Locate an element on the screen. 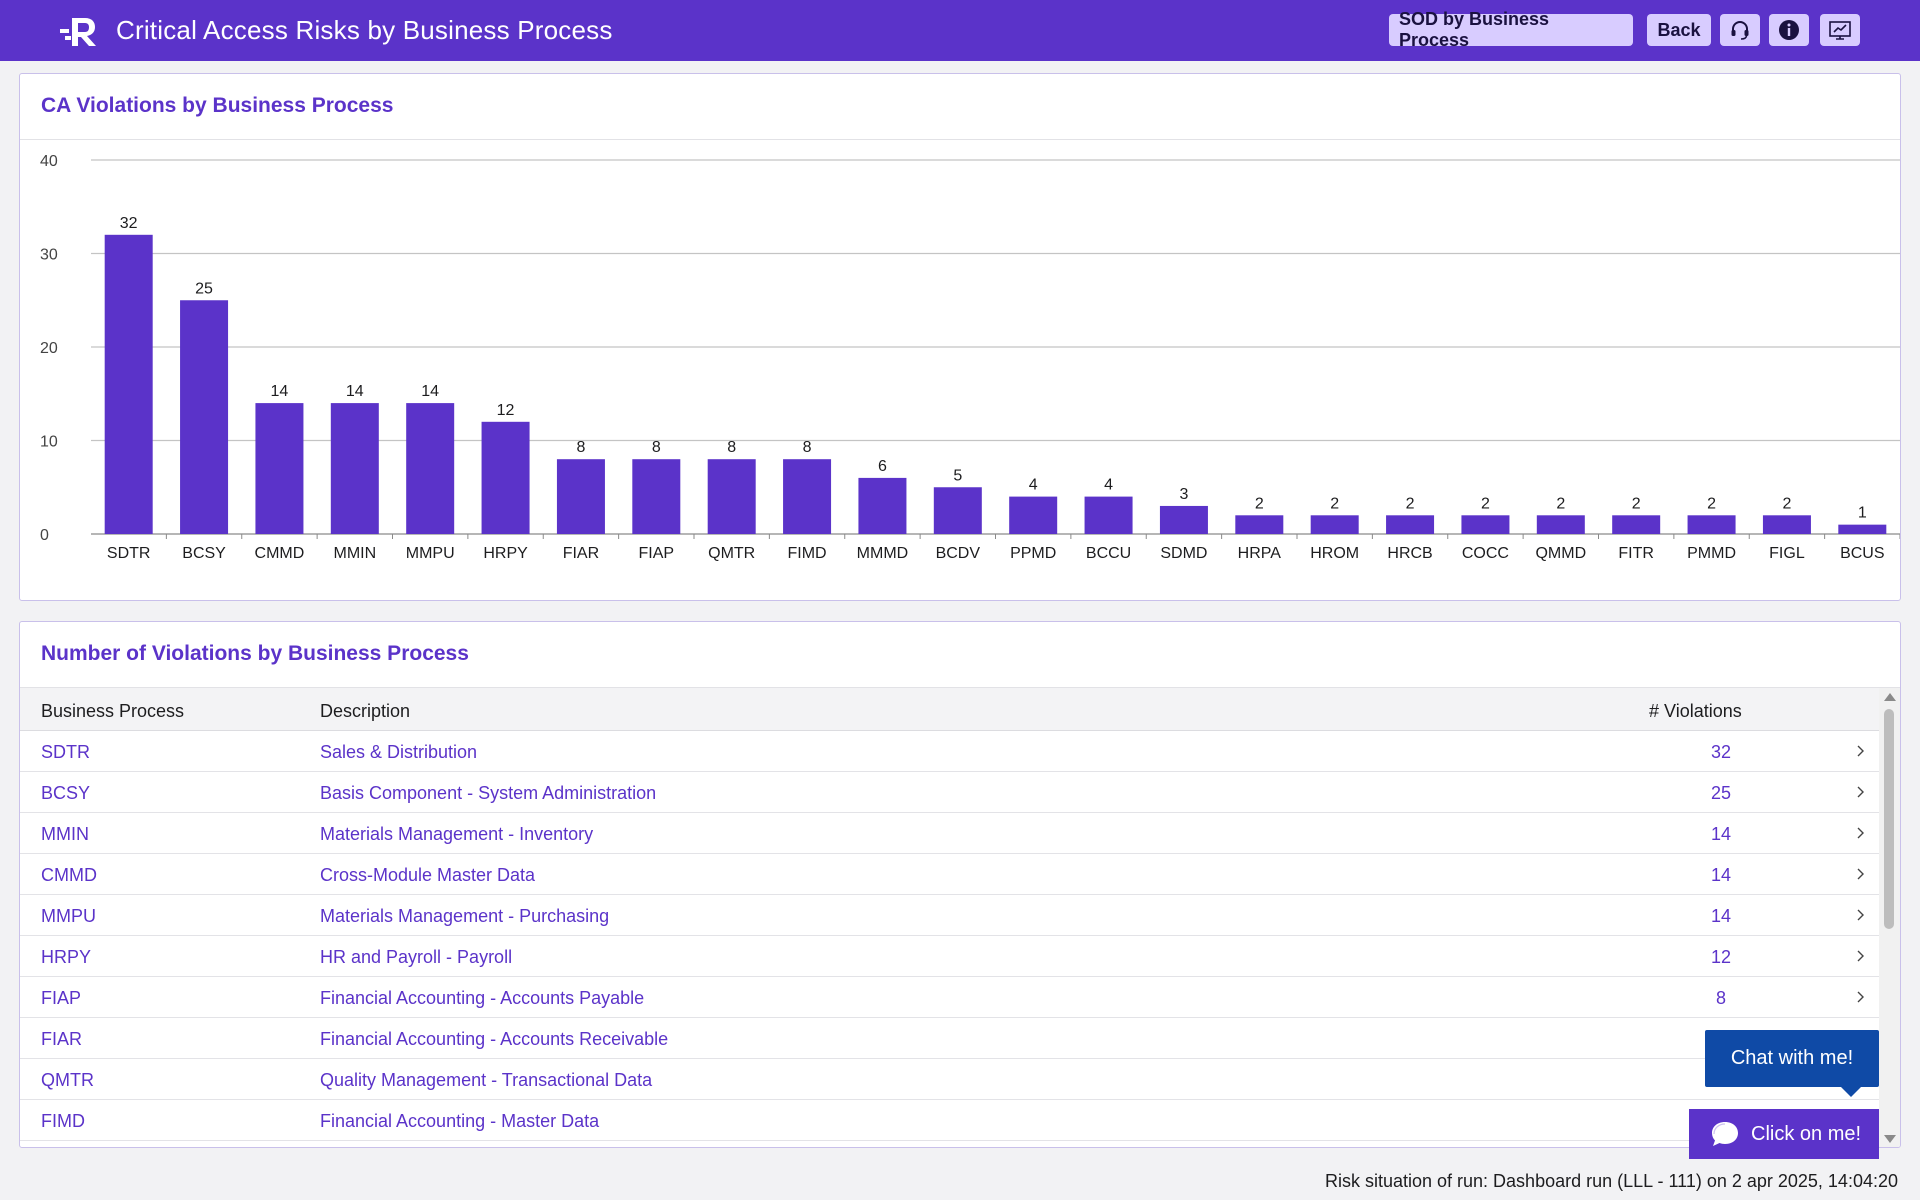  table-scrollbar is located at coordinates (1889, 917).